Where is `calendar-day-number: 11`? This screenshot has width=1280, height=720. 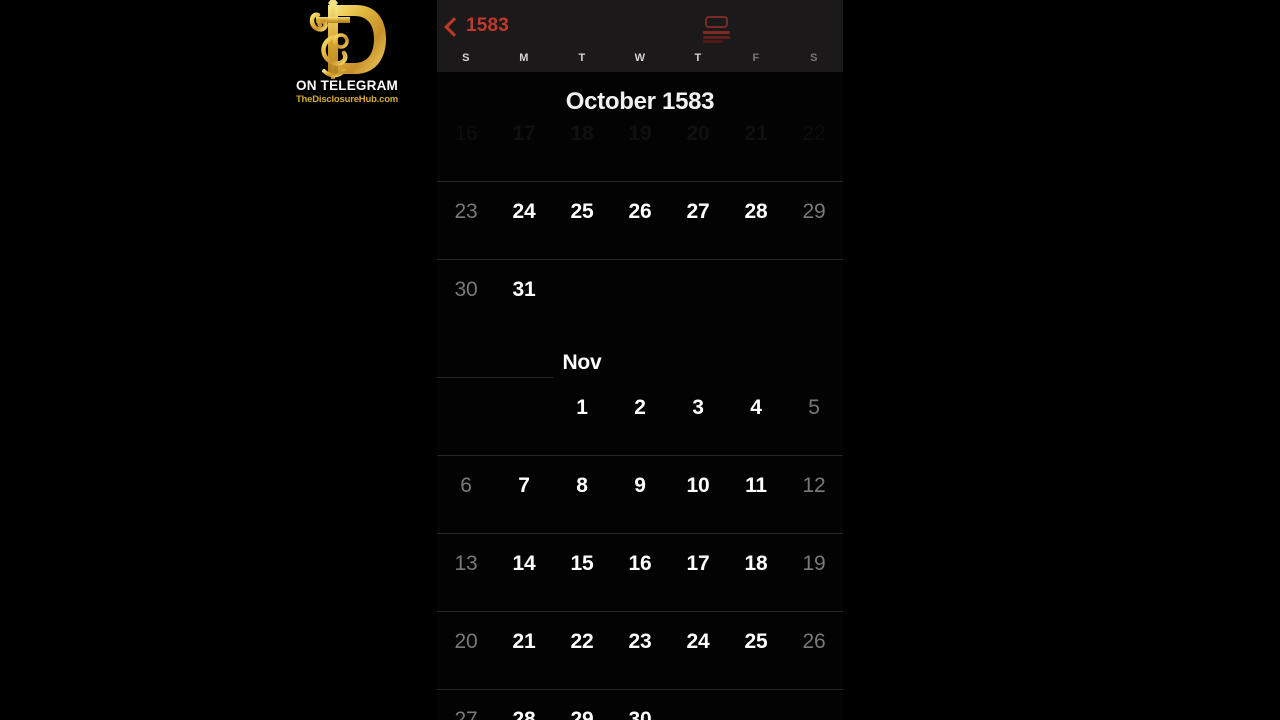
calendar-day-number: 11 is located at coordinates (756, 485).